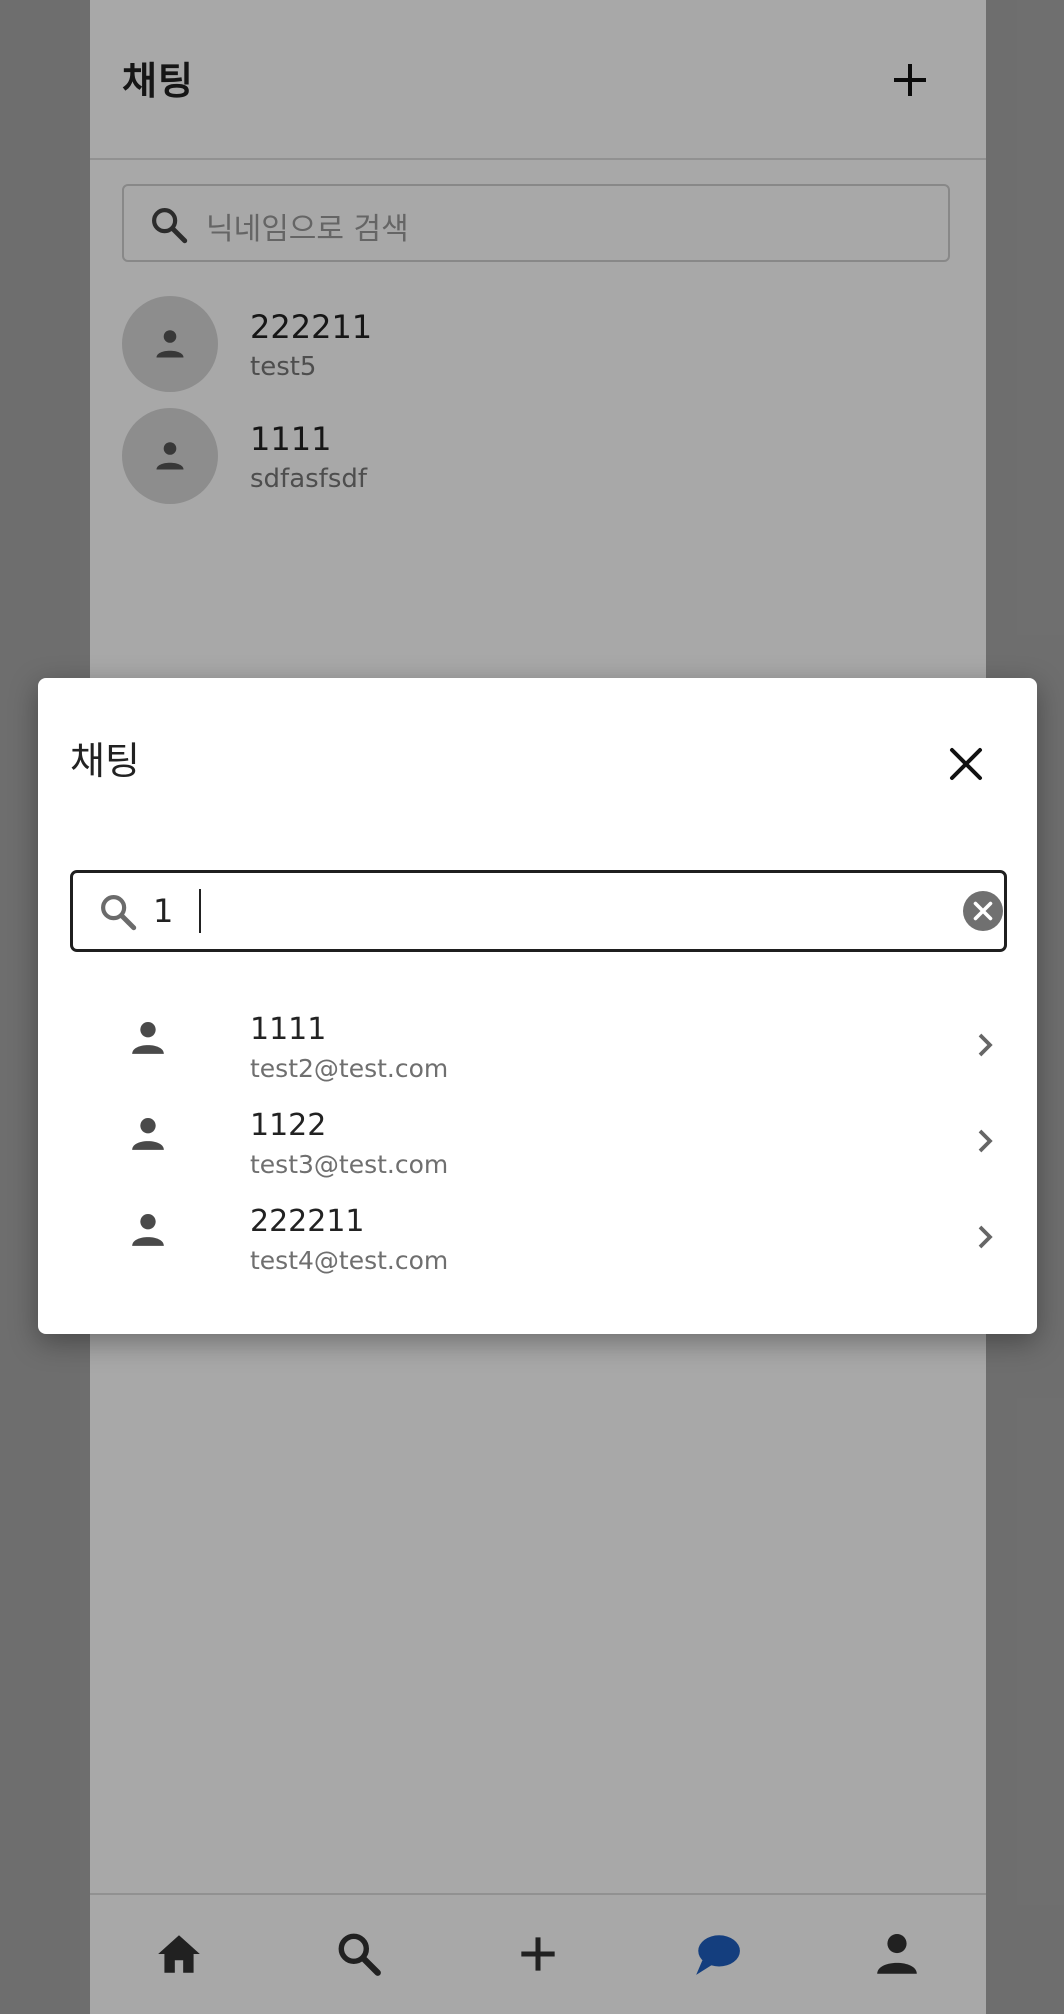 Image resolution: width=1064 pixels, height=2014 pixels. I want to click on user-email: test2@test.com, so click(349, 1068).